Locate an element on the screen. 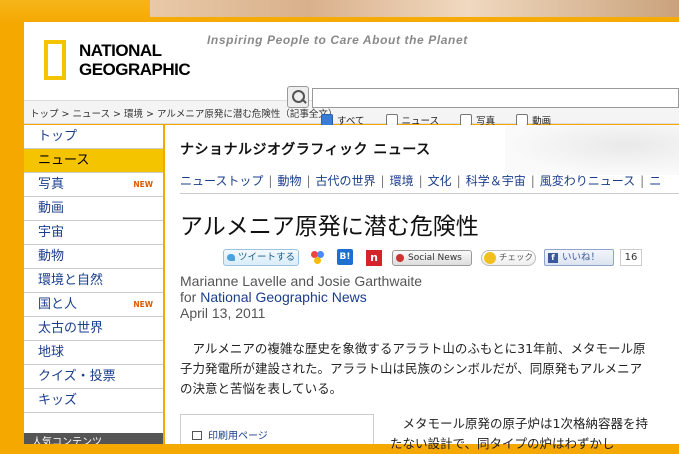 Image resolution: width=679 pixels, height=454 pixels. news-subnav: ニューストップ | 動物 | 古代の世界 | 環境 | 文化 | 科学＆宇宙 | 風変わりニュース | ニ is located at coordinates (421, 181).